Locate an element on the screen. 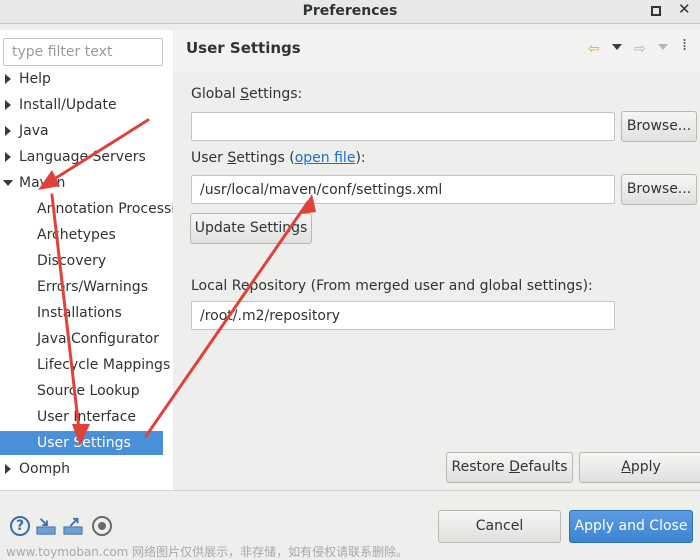 The width and height of the screenshot is (700, 560). tree-item-label: Oomph is located at coordinates (44, 469).